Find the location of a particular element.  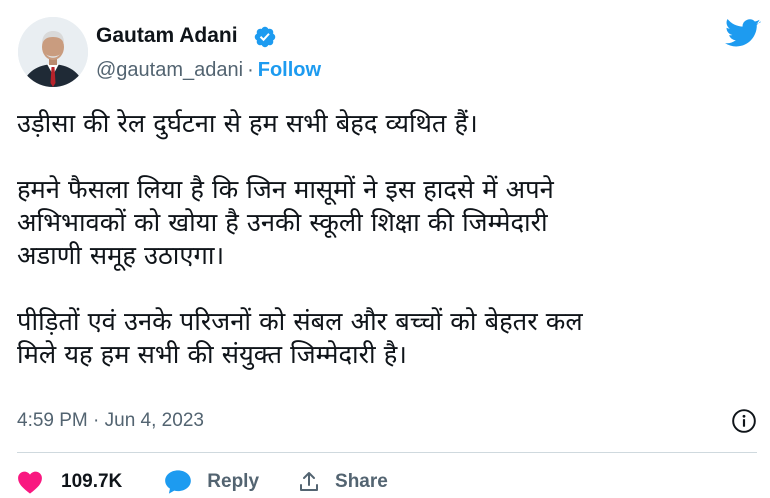

divider is located at coordinates (387, 452).